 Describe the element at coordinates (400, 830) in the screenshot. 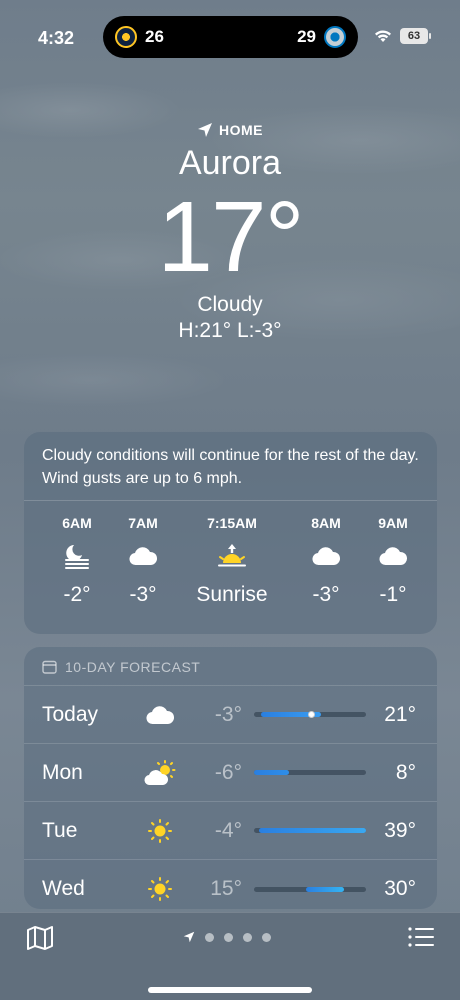

I see `day-high: 39°` at that location.